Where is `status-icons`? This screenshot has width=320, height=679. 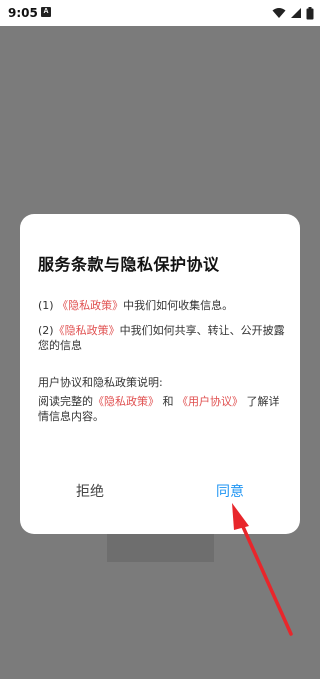 status-icons is located at coordinates (293, 13).